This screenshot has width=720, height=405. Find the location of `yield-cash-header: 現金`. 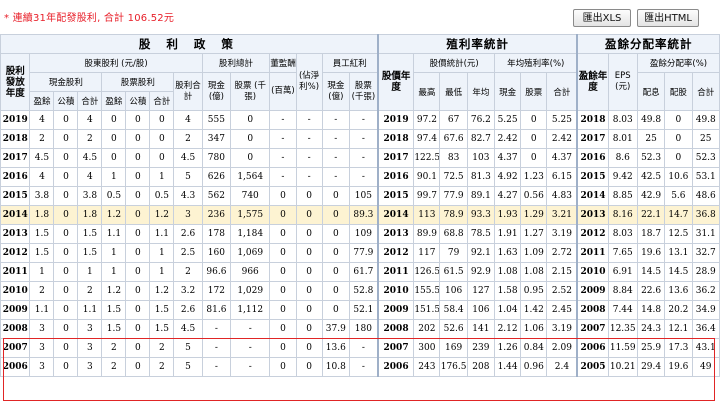

yield-cash-header: 現金 is located at coordinates (508, 91).